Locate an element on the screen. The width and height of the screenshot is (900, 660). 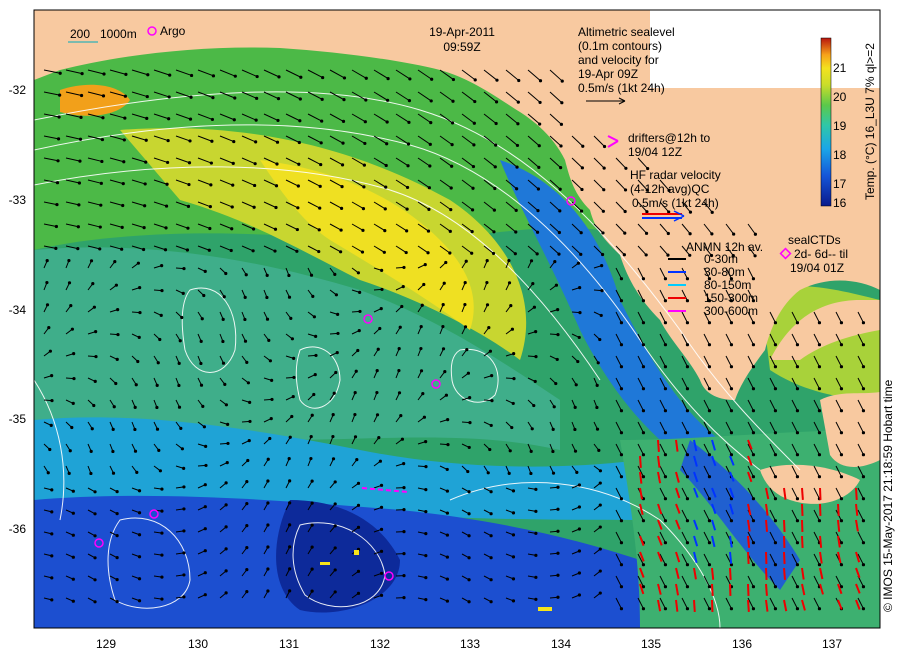
sealctd-legend: sealCTDs 2d- 6d-- til 19/04 01Z is located at coordinates (813, 254).